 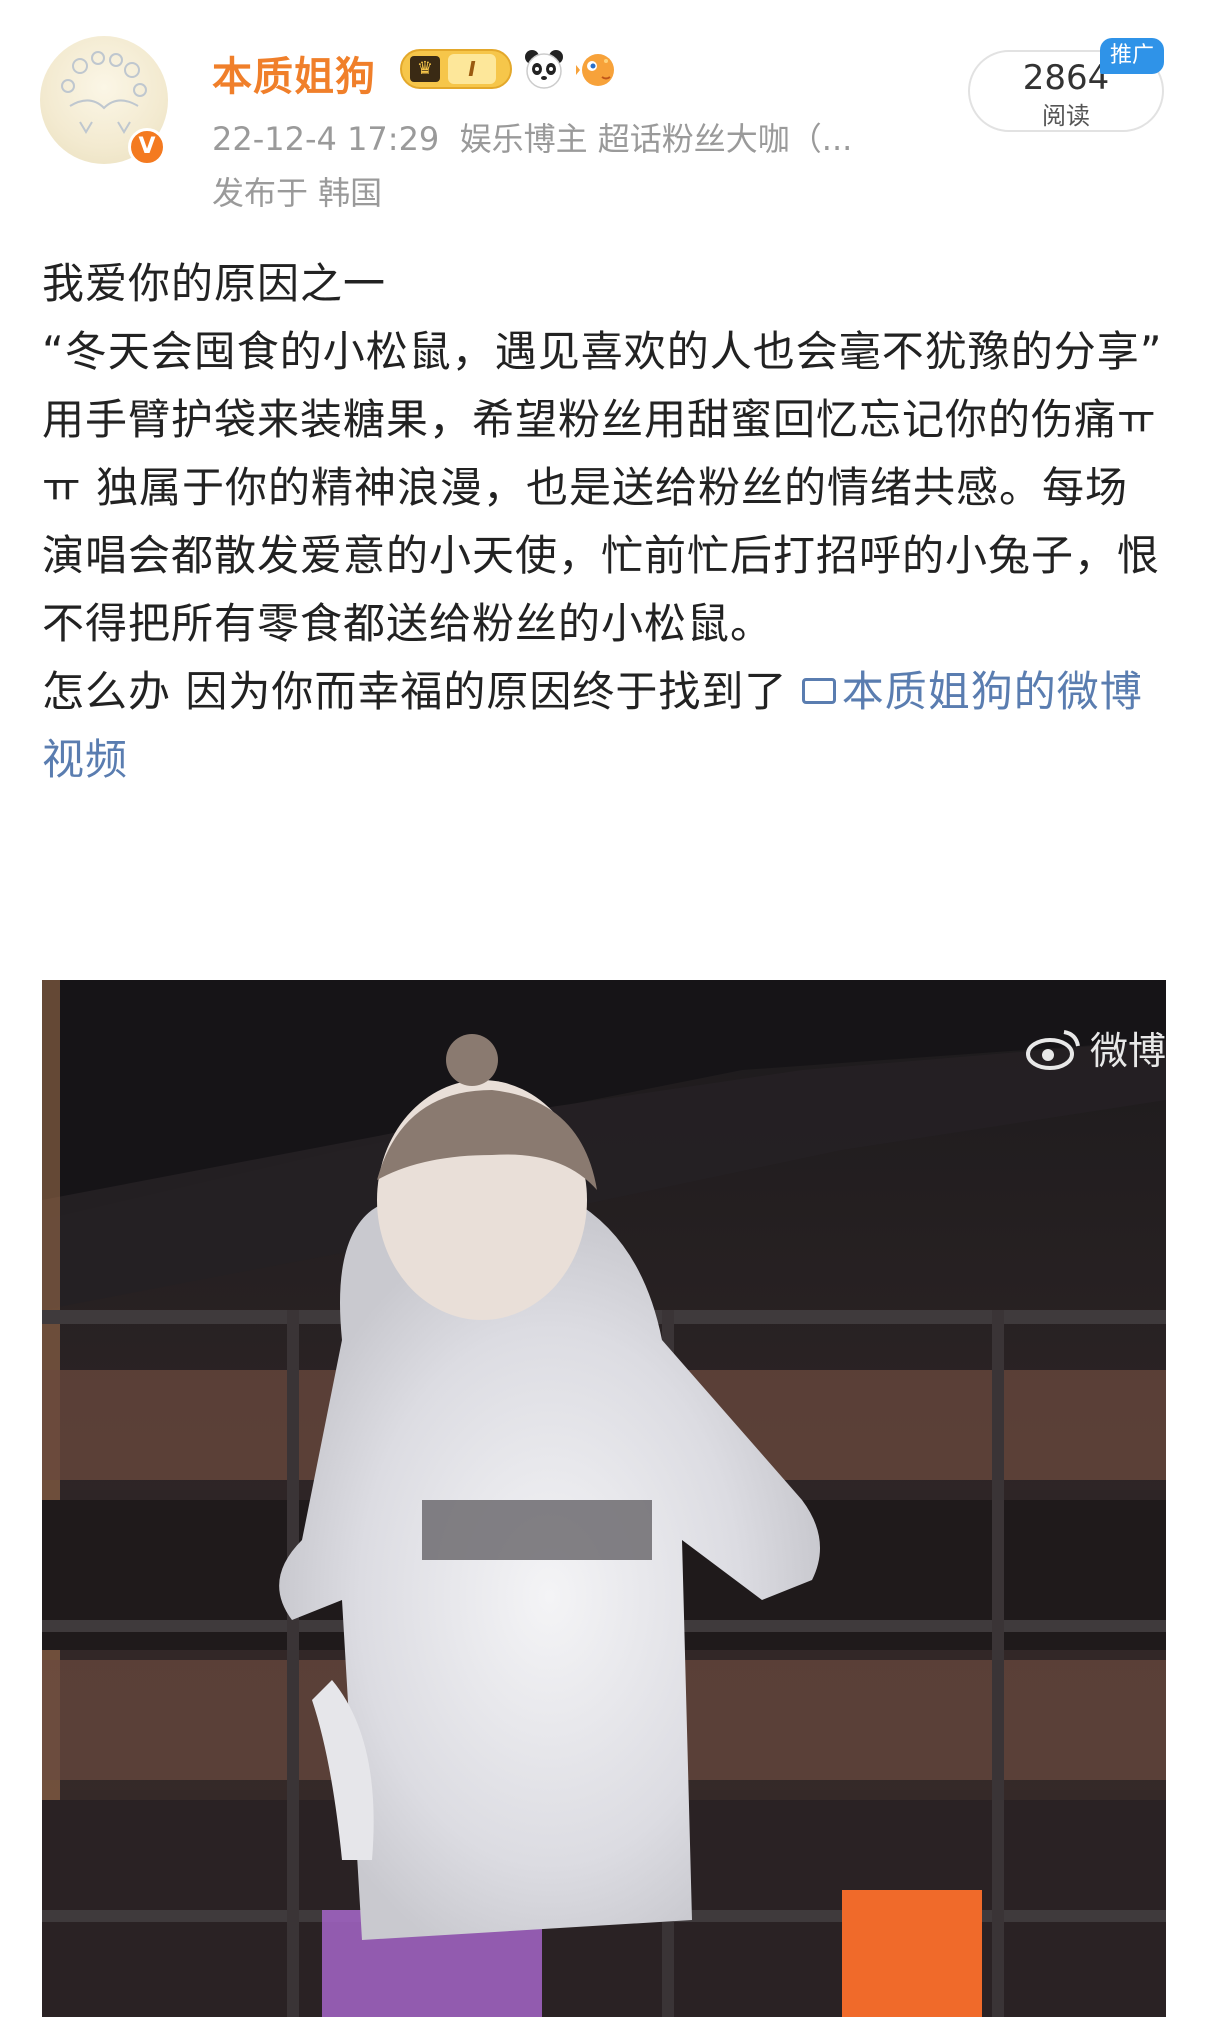 I want to click on vip-level-text: I, so click(x=472, y=69).